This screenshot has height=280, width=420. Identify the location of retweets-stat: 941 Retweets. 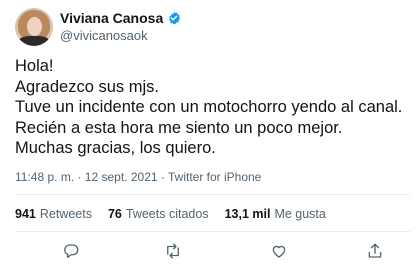
(53, 214).